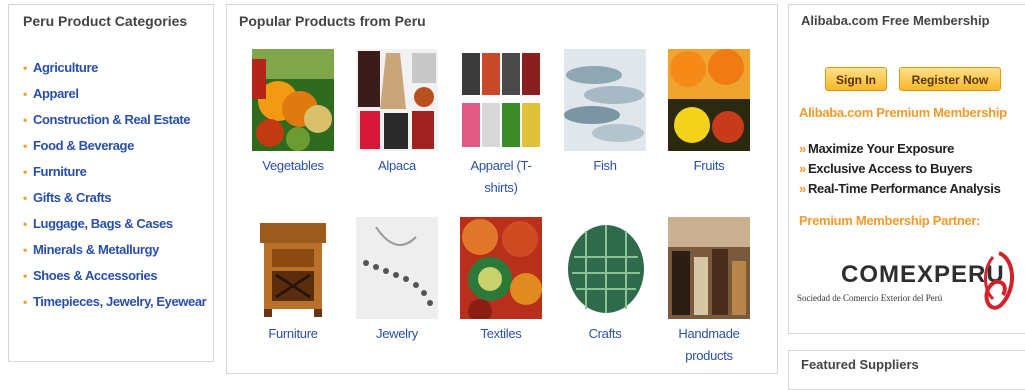 Image resolution: width=1025 pixels, height=390 pixels. What do you see at coordinates (96, 249) in the screenshot?
I see `category-label: Minerals & Metallurgy` at bounding box center [96, 249].